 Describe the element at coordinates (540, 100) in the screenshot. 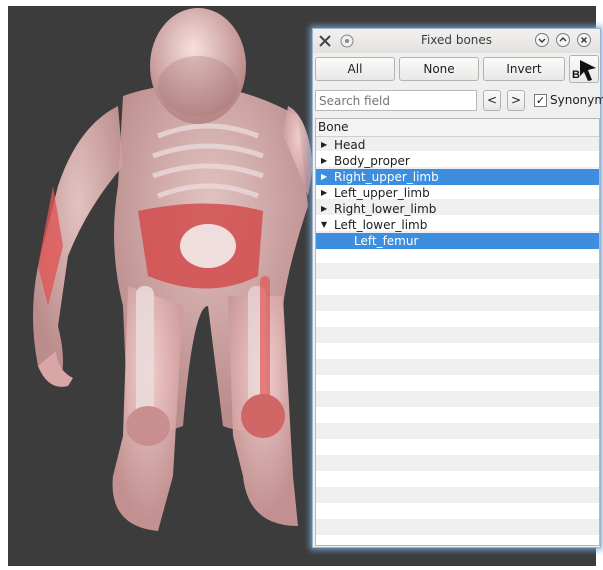

I see `synonym-checkbox: ✓` at that location.